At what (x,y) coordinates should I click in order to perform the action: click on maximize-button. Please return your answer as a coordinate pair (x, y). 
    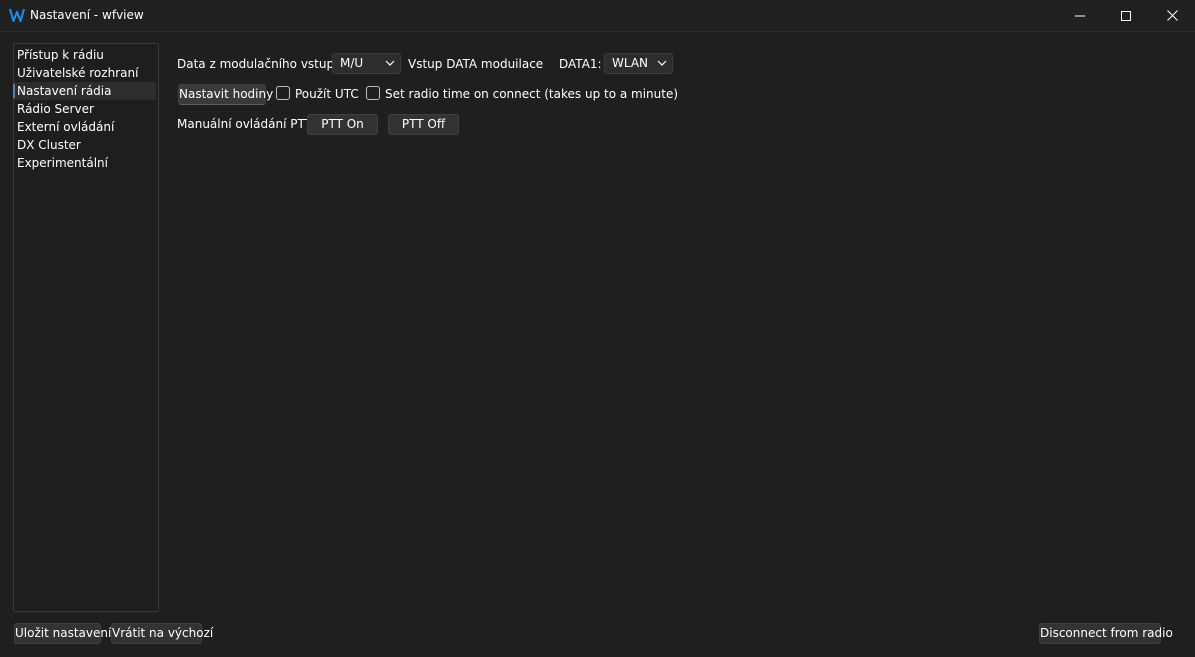
    Looking at the image, I should click on (1126, 15).